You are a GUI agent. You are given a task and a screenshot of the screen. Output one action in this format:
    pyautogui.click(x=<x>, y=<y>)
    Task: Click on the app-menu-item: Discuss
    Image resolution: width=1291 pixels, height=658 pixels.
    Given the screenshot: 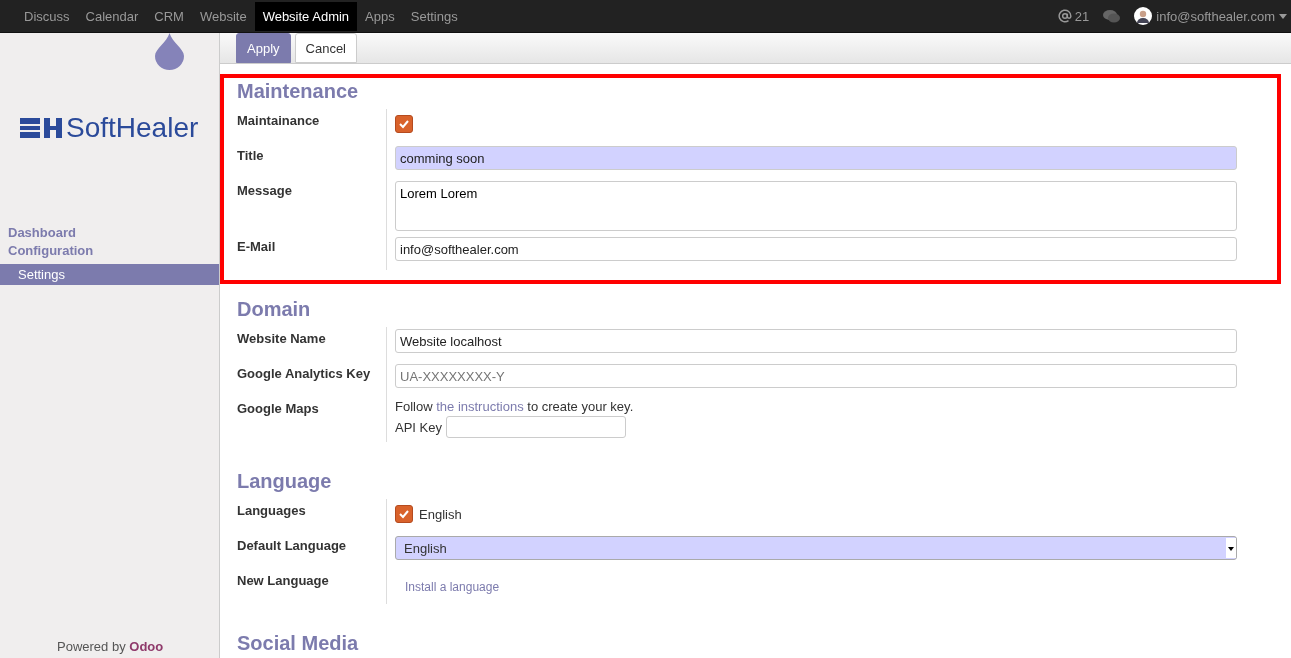 What is the action you would take?
    pyautogui.click(x=47, y=16)
    